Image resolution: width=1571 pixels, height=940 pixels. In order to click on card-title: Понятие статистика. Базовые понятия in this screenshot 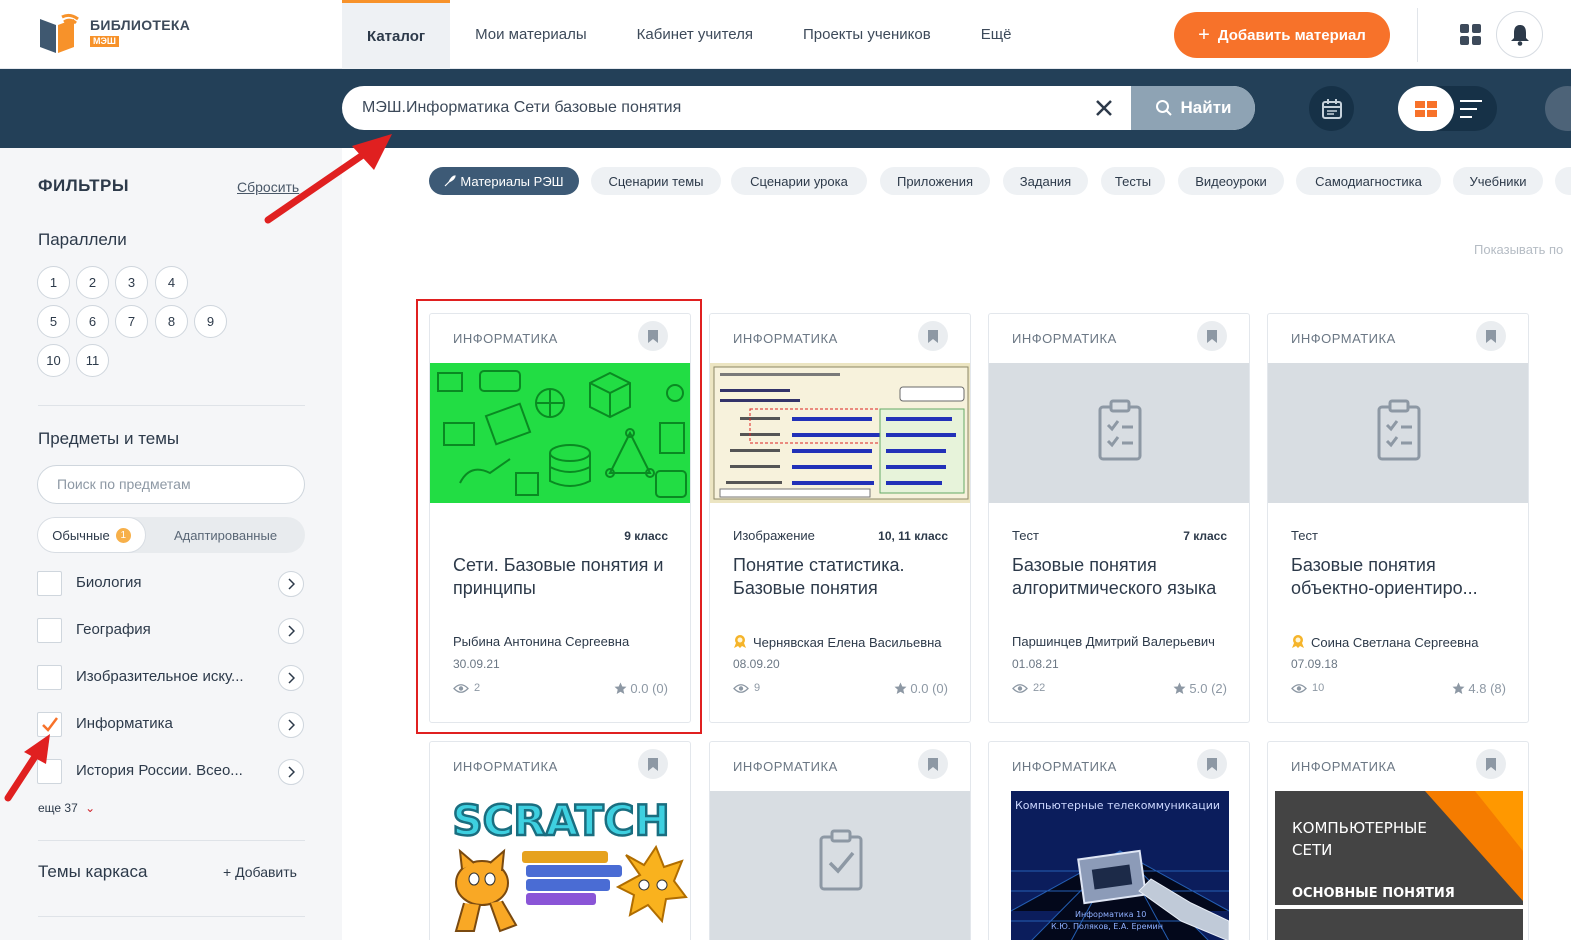, I will do `click(843, 577)`.